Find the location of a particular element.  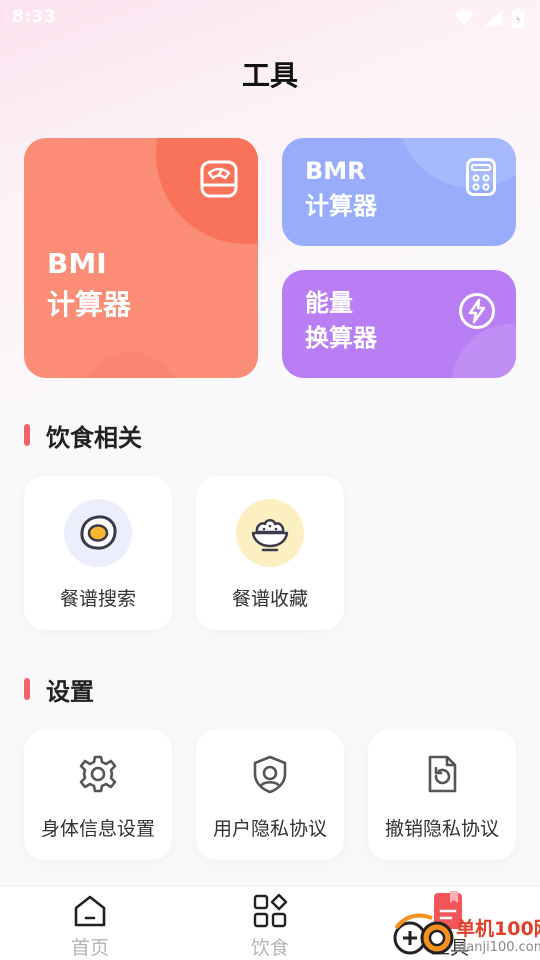

grid-icon is located at coordinates (270, 910).